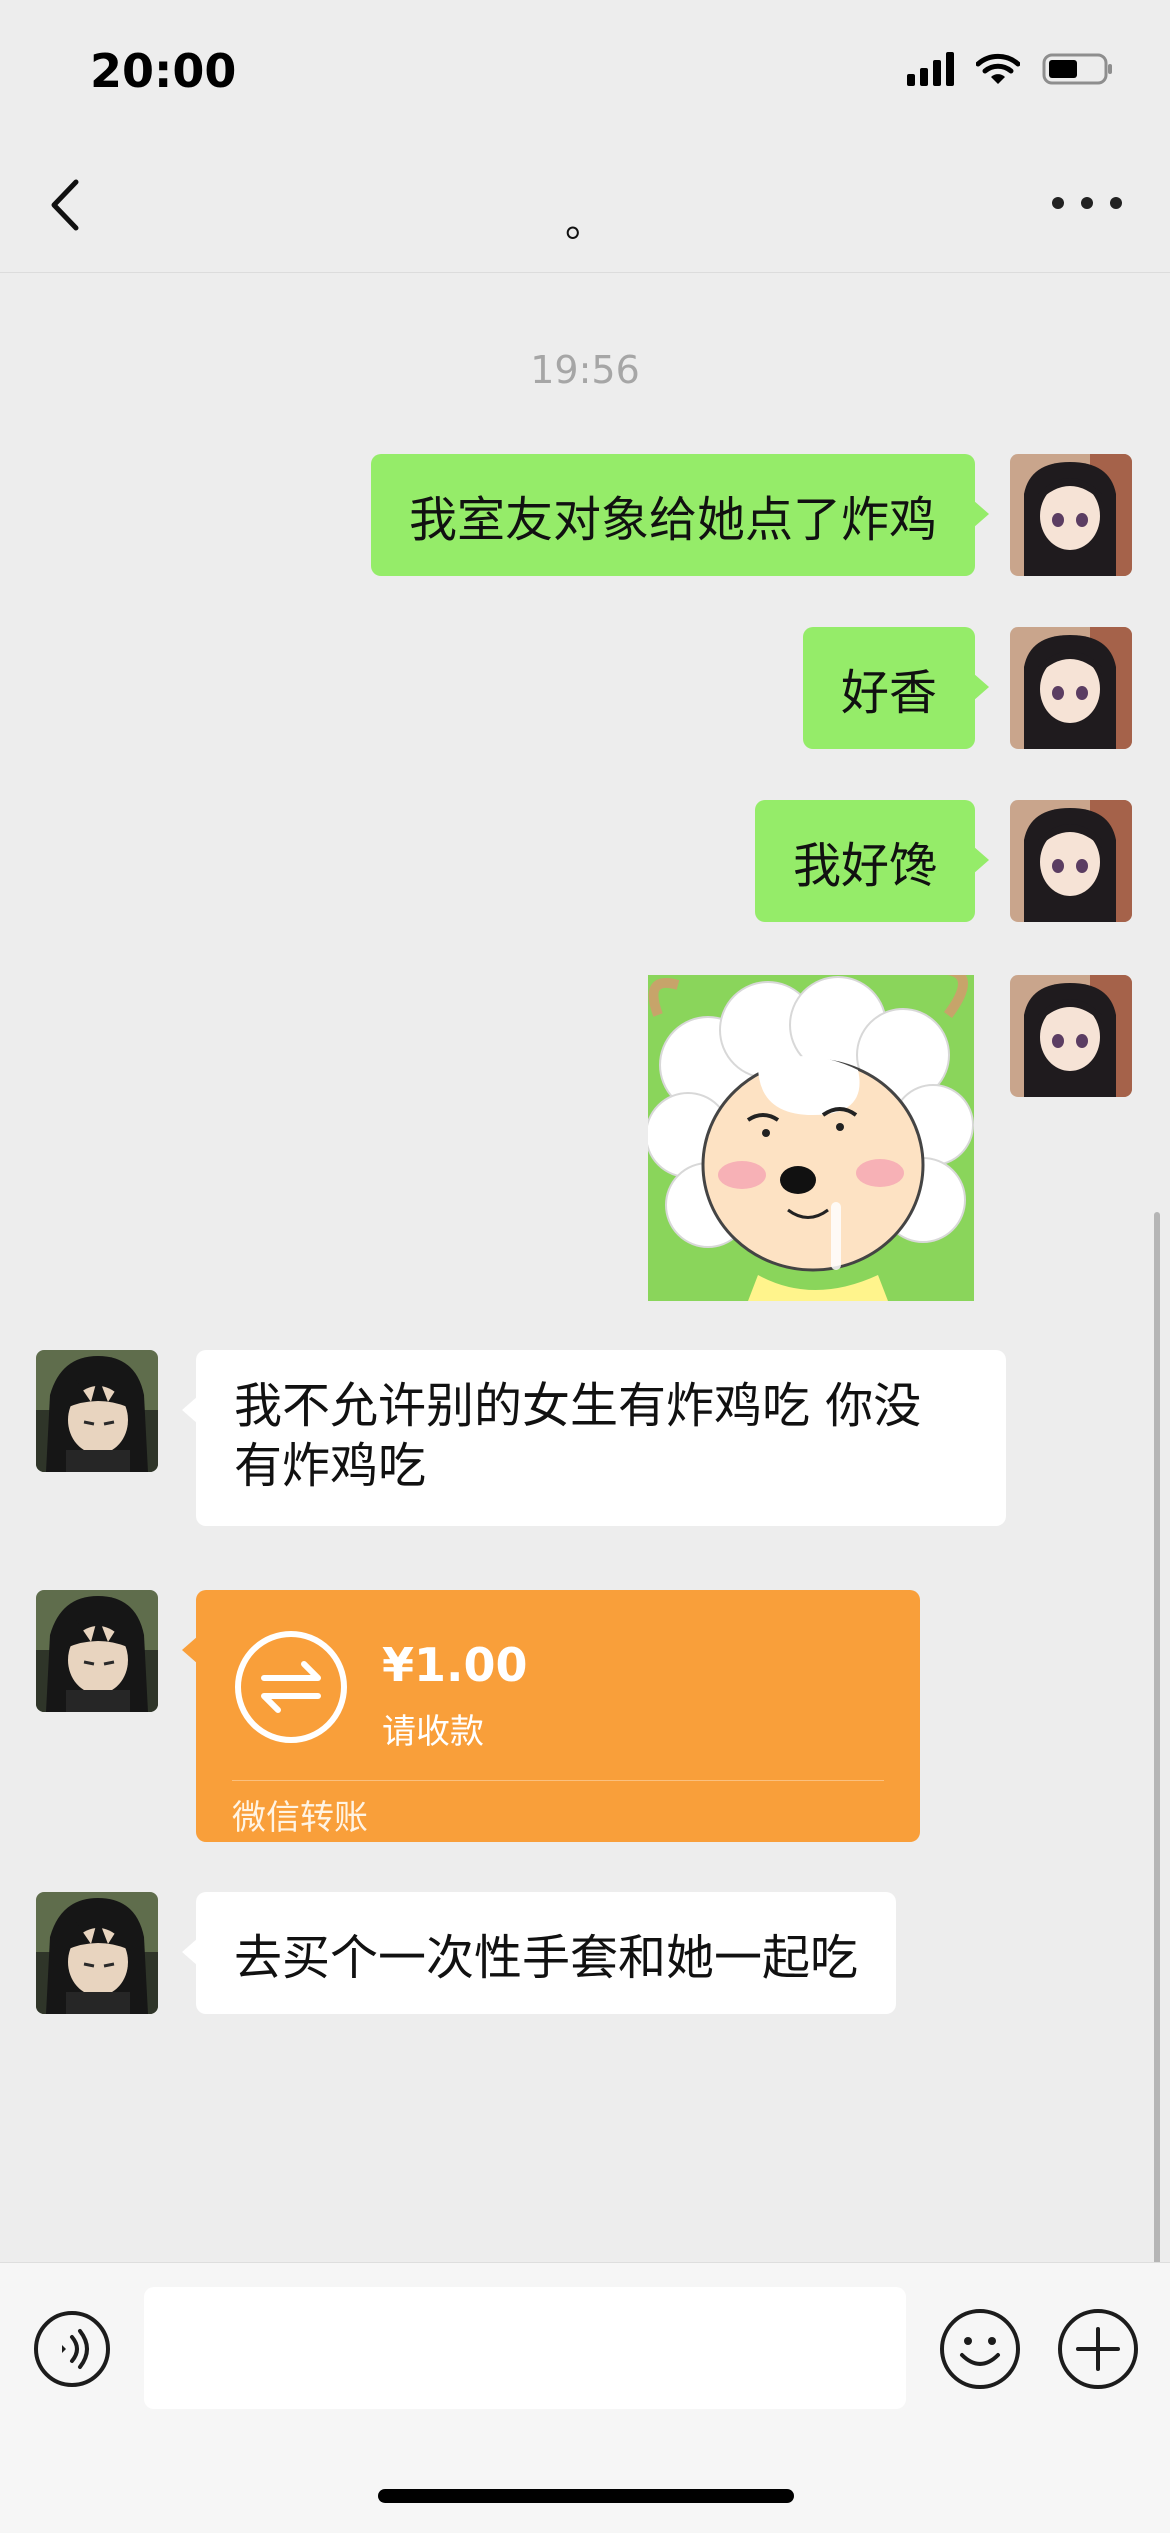 The height and width of the screenshot is (2533, 1170). I want to click on chat-header: 。, so click(585, 206).